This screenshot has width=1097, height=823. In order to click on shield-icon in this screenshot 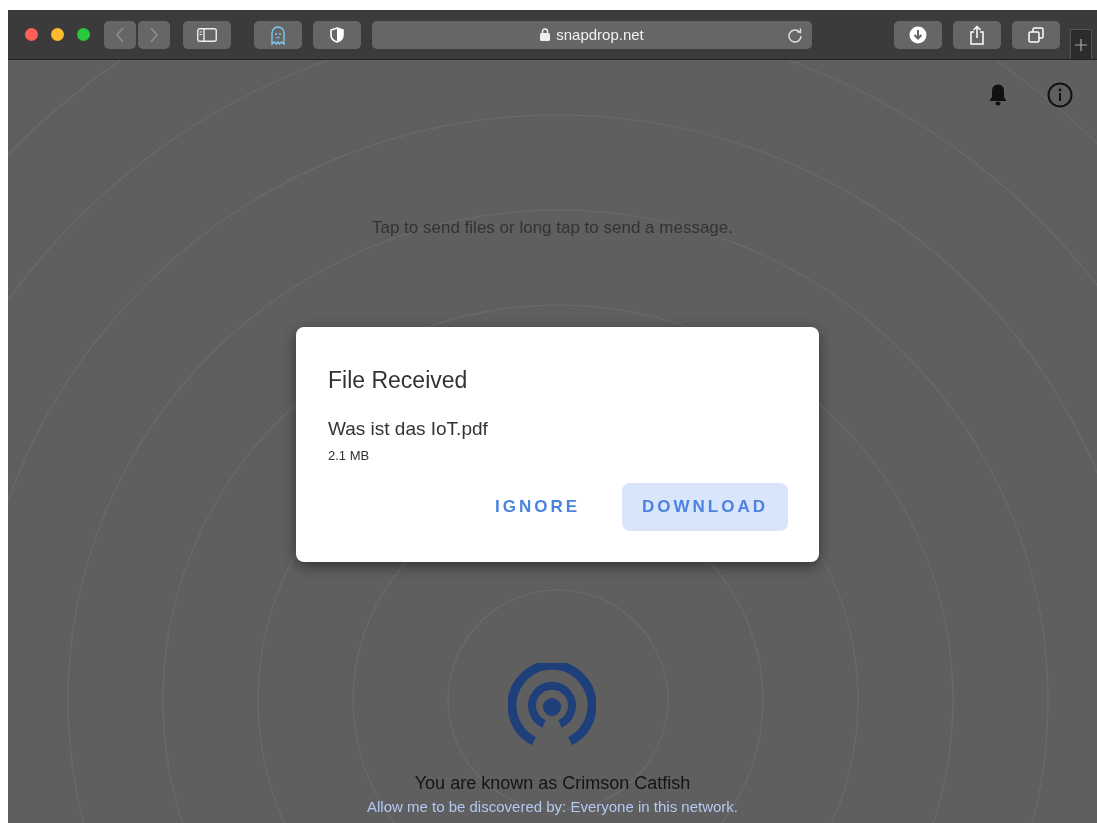, I will do `click(337, 34)`.